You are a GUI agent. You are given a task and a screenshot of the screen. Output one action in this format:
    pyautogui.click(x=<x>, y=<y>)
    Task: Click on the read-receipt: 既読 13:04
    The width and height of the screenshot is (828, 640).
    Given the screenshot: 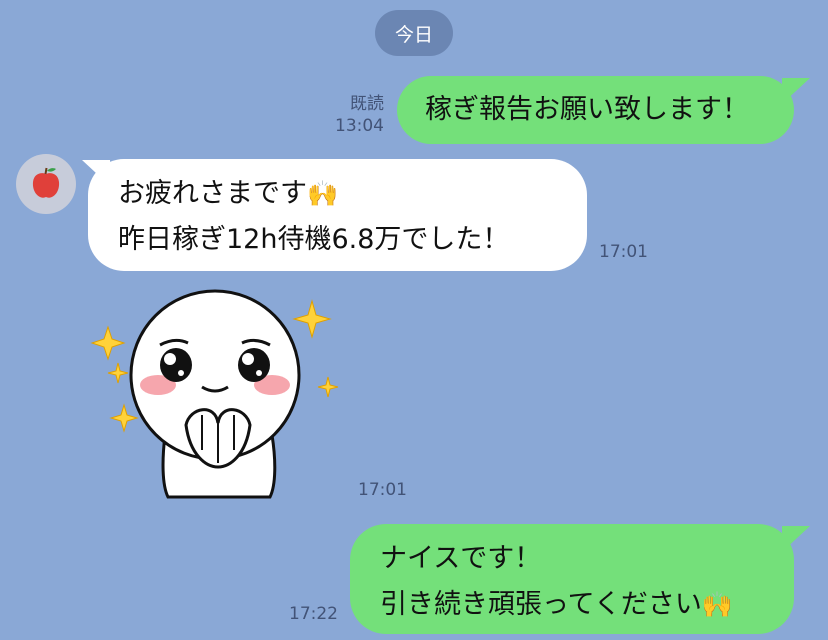 What is the action you would take?
    pyautogui.click(x=352, y=115)
    